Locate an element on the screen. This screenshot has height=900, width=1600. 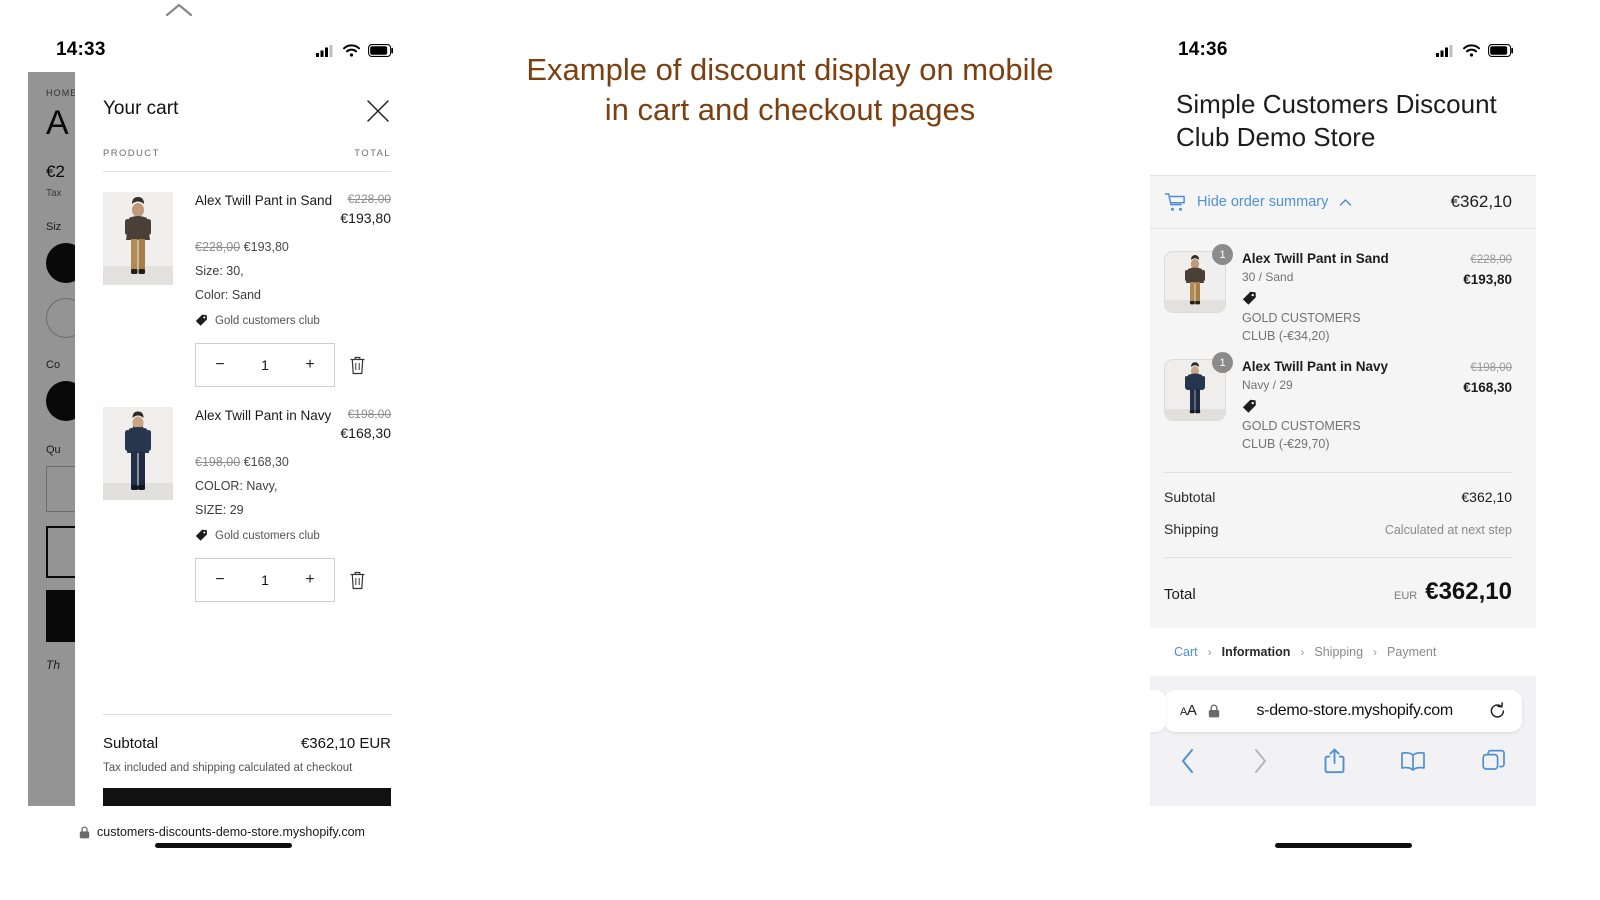
tabs-icon is located at coordinates (1494, 761).